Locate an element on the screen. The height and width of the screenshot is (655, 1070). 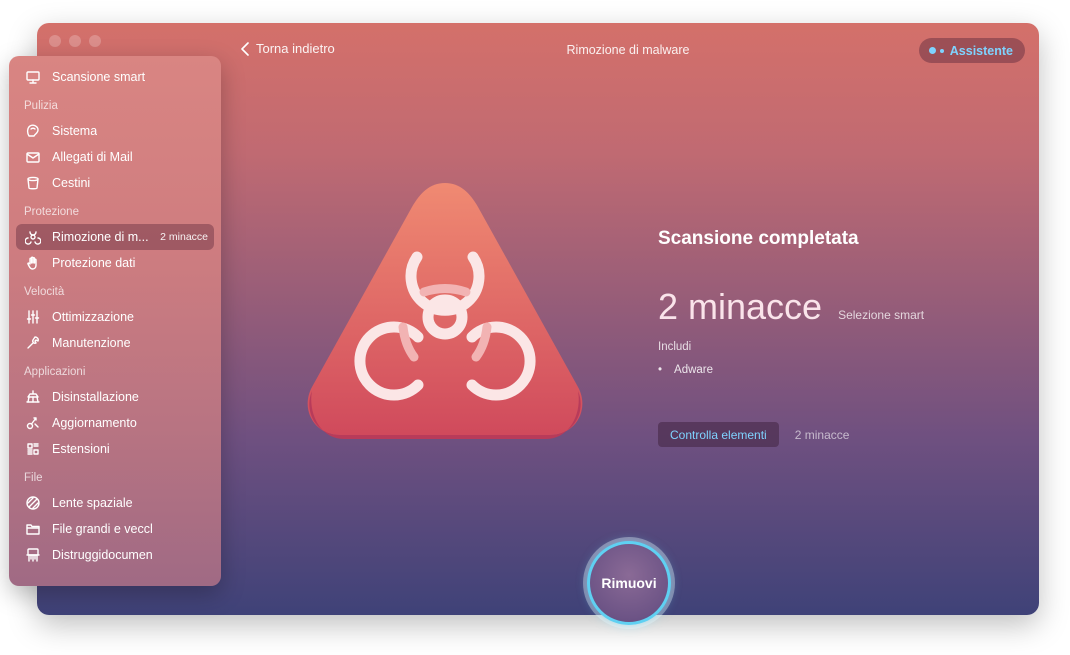
sidebar-item-scansione-smart: Scansione smart is located at coordinates (115, 77).